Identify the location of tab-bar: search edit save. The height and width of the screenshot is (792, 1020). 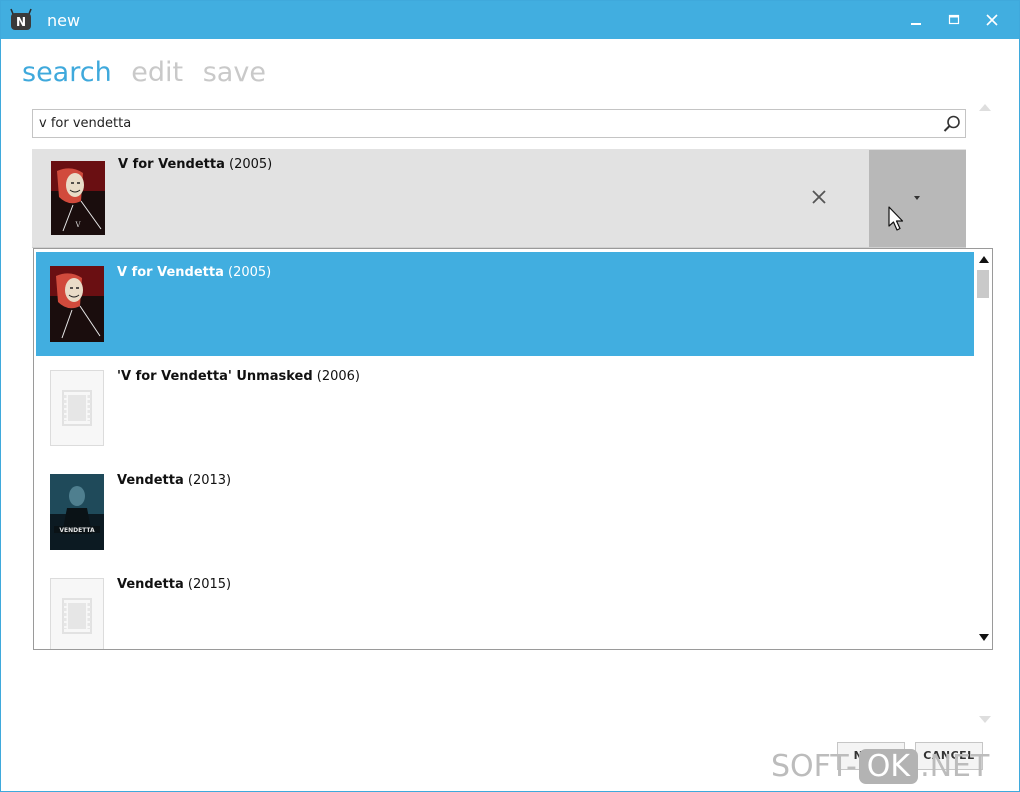
(149, 72).